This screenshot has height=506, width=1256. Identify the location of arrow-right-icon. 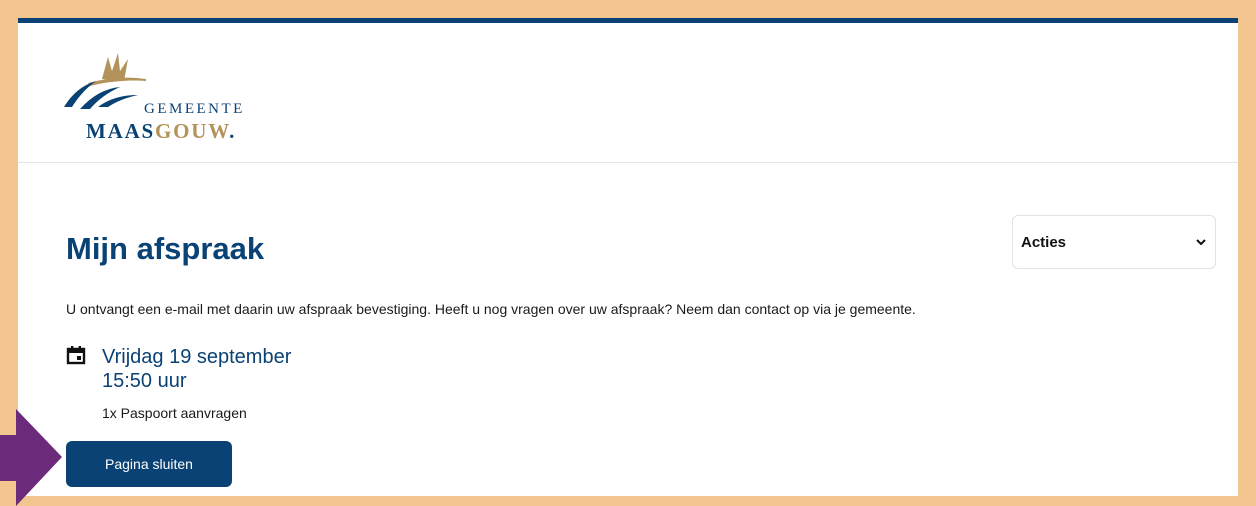
(31, 457).